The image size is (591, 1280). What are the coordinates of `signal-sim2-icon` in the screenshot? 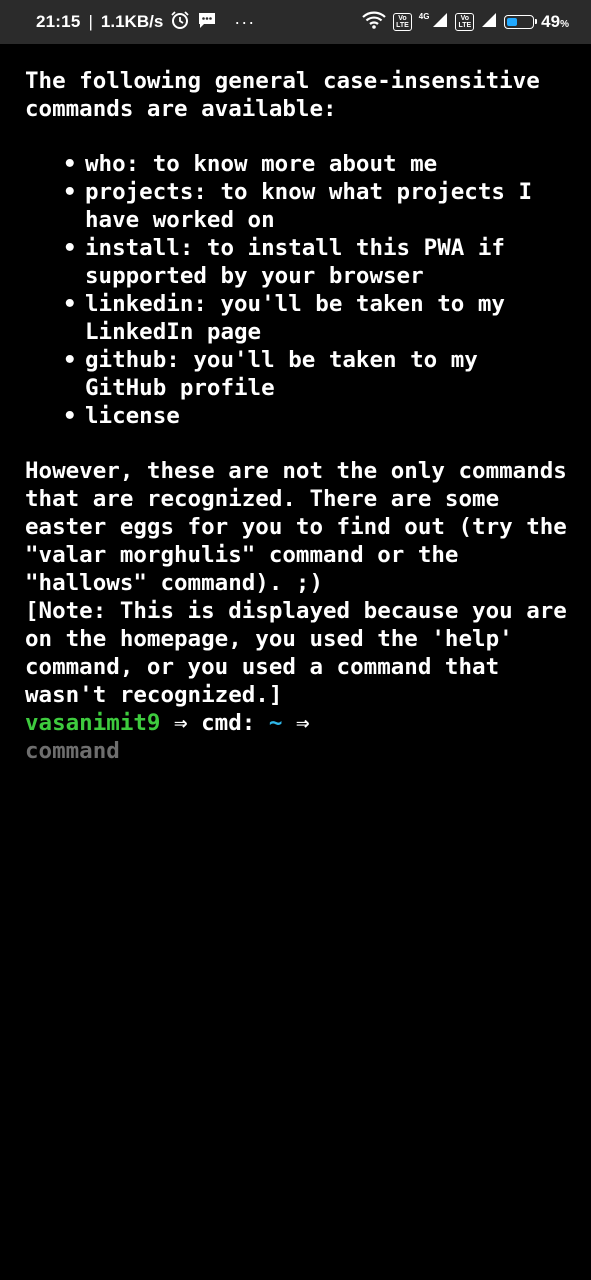 It's located at (489, 22).